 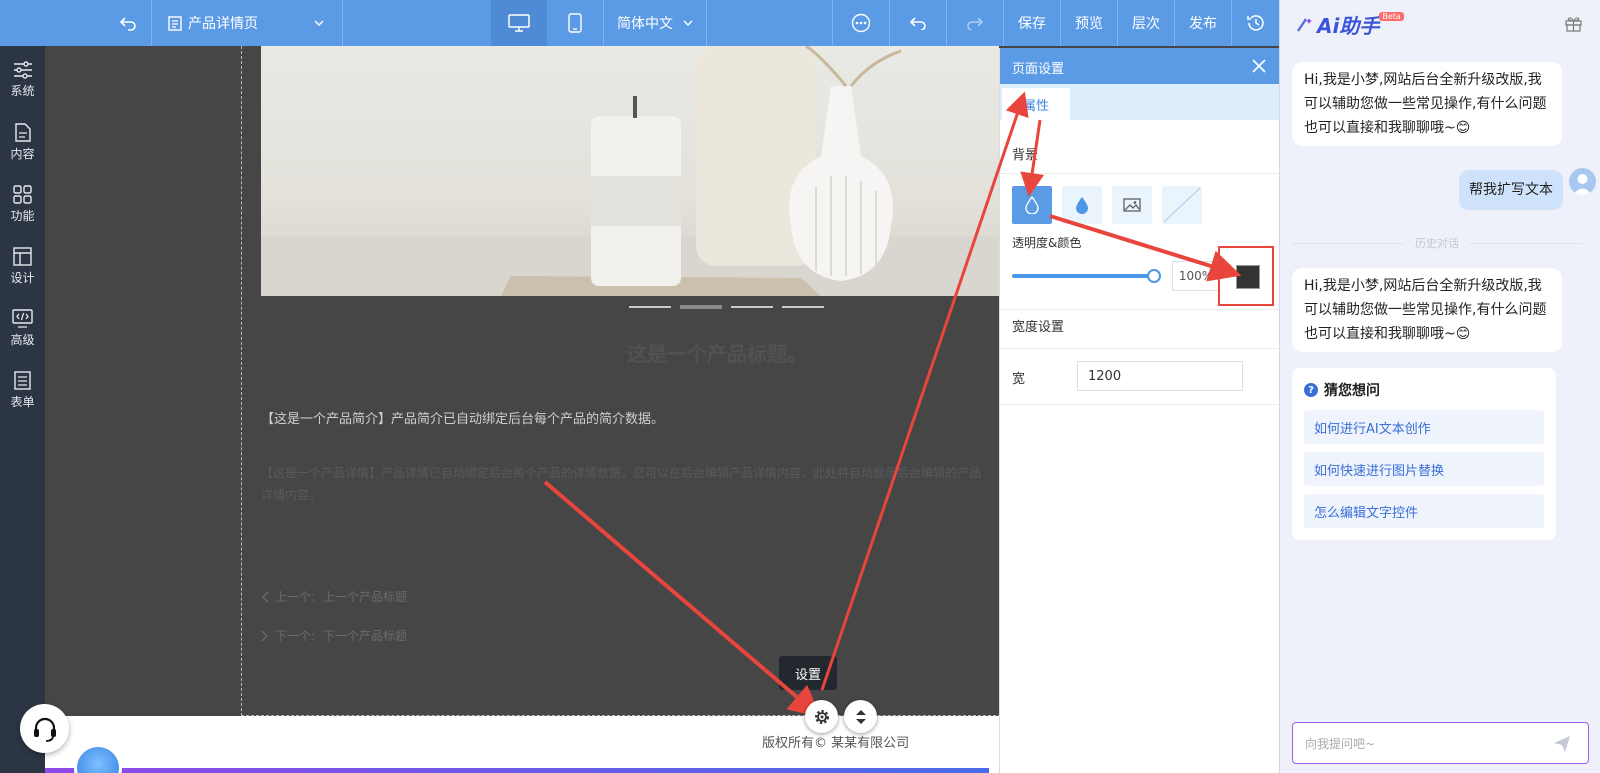 I want to click on prev-label: 上一个:, so click(x=295, y=597).